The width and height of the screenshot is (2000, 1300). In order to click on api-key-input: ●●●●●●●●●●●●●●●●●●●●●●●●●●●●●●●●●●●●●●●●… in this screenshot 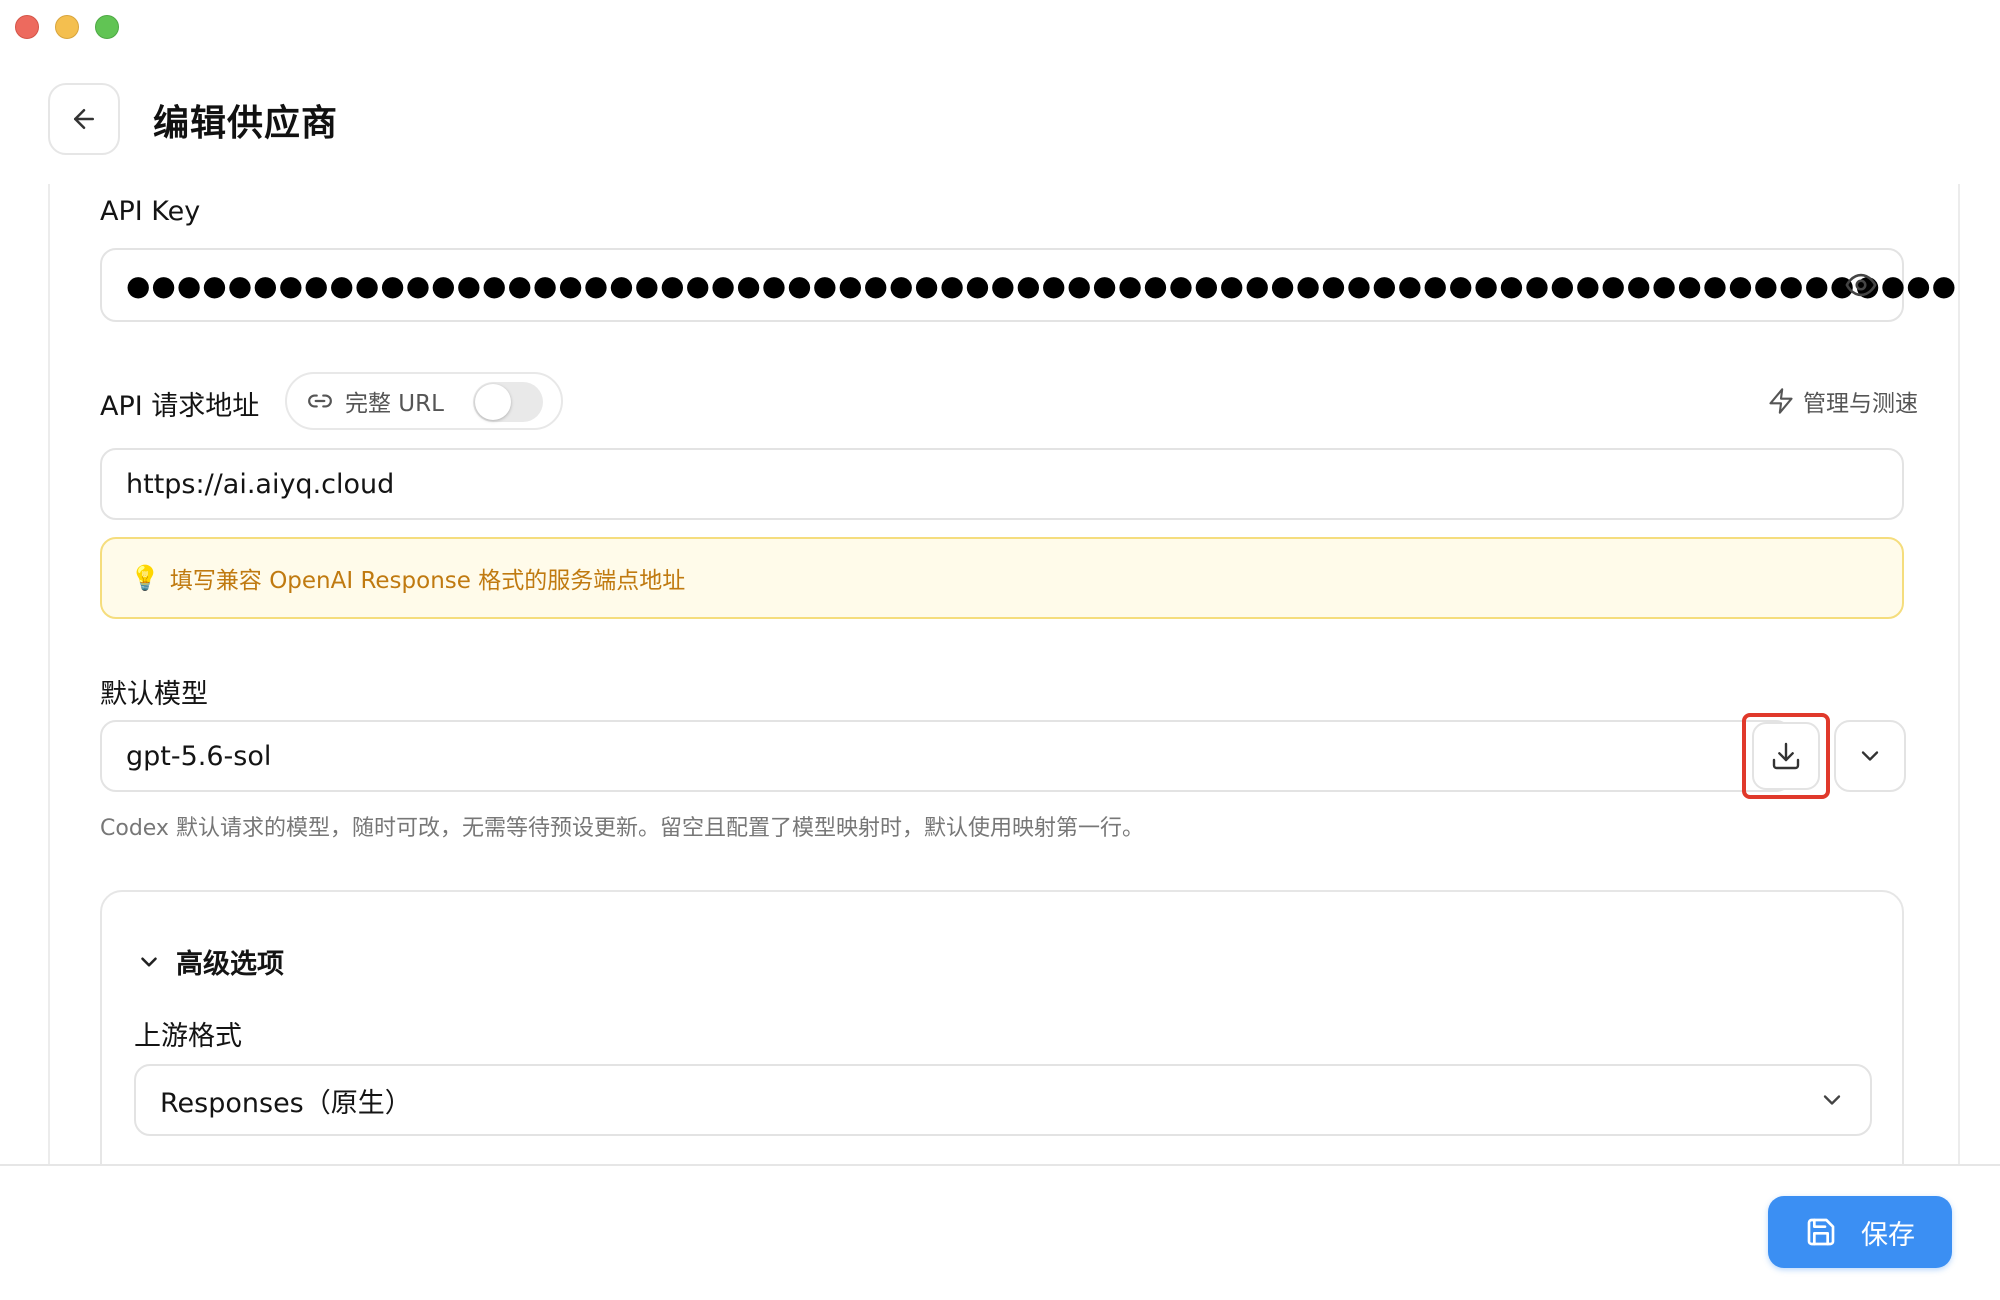, I will do `click(1029, 285)`.